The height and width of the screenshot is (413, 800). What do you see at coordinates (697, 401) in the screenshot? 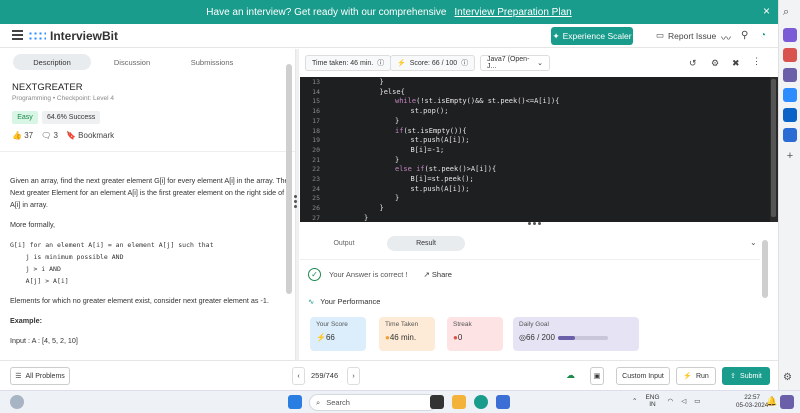
I see `battery-icon: ▭` at bounding box center [697, 401].